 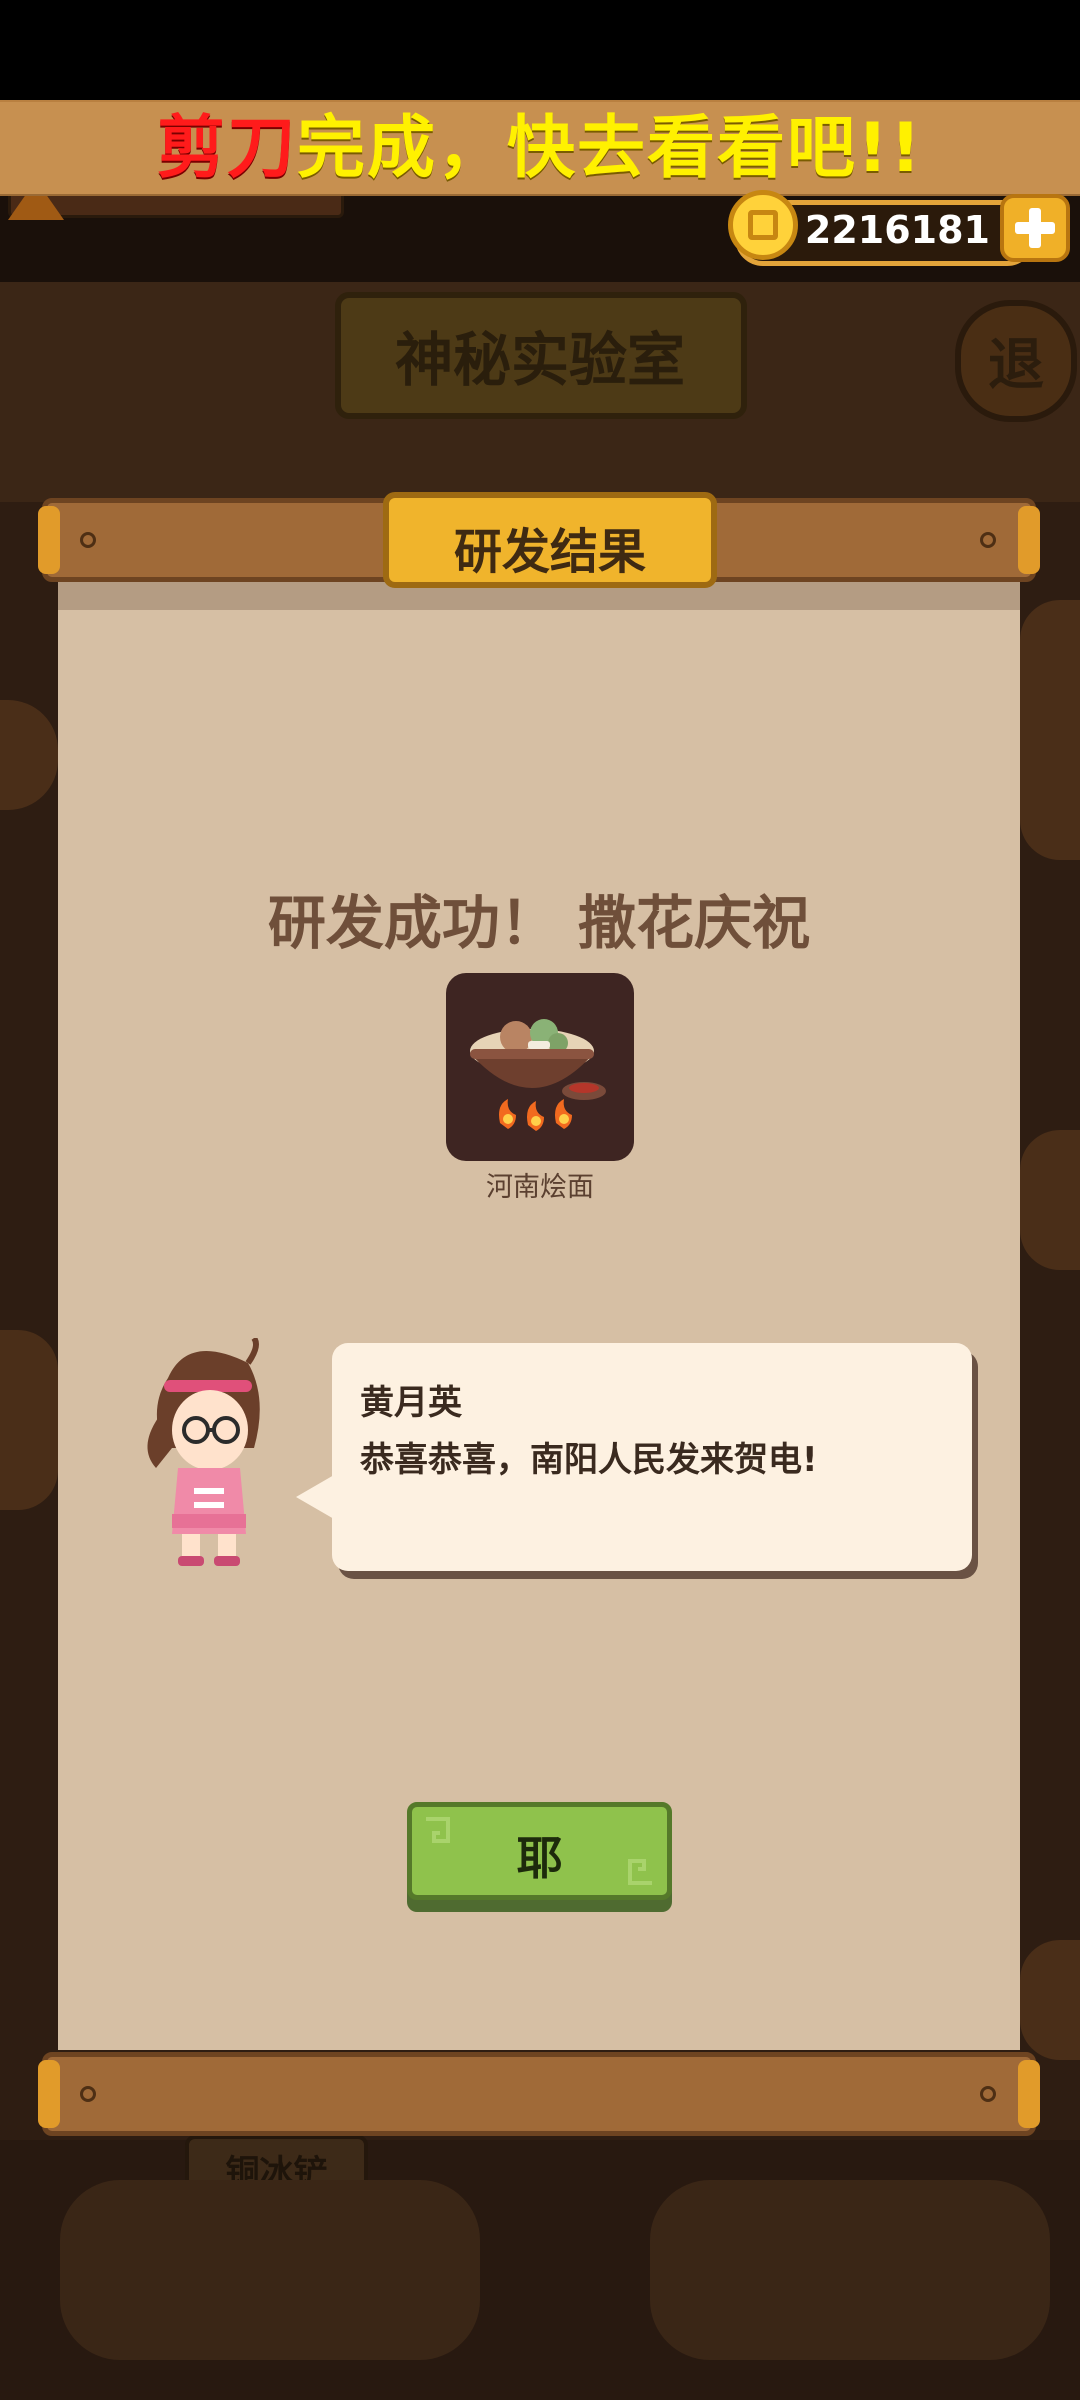 What do you see at coordinates (539, 360) in the screenshot?
I see `background-room-title: 神秘实验室` at bounding box center [539, 360].